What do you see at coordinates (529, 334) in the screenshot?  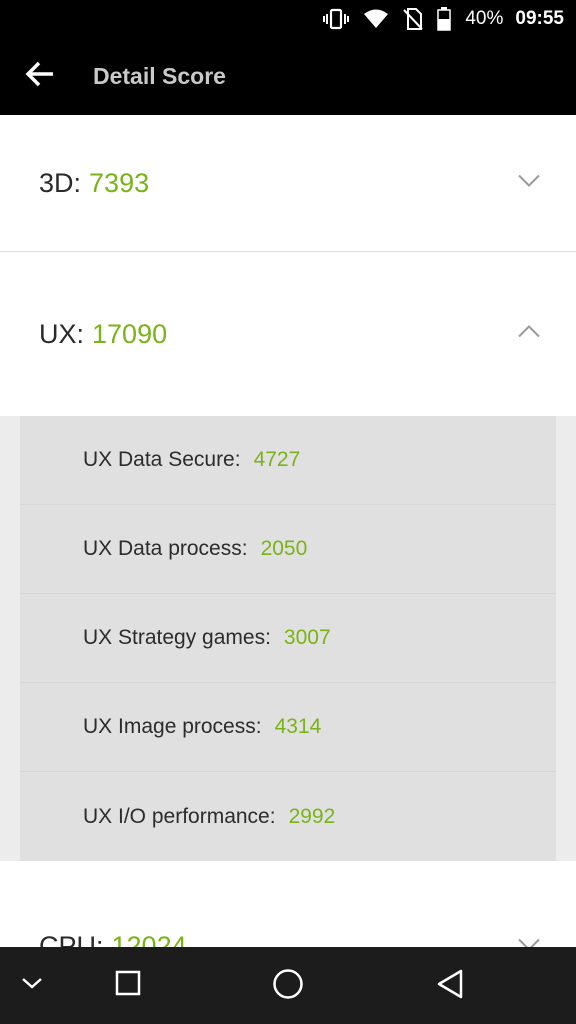 I see `chevron-up-icon` at bounding box center [529, 334].